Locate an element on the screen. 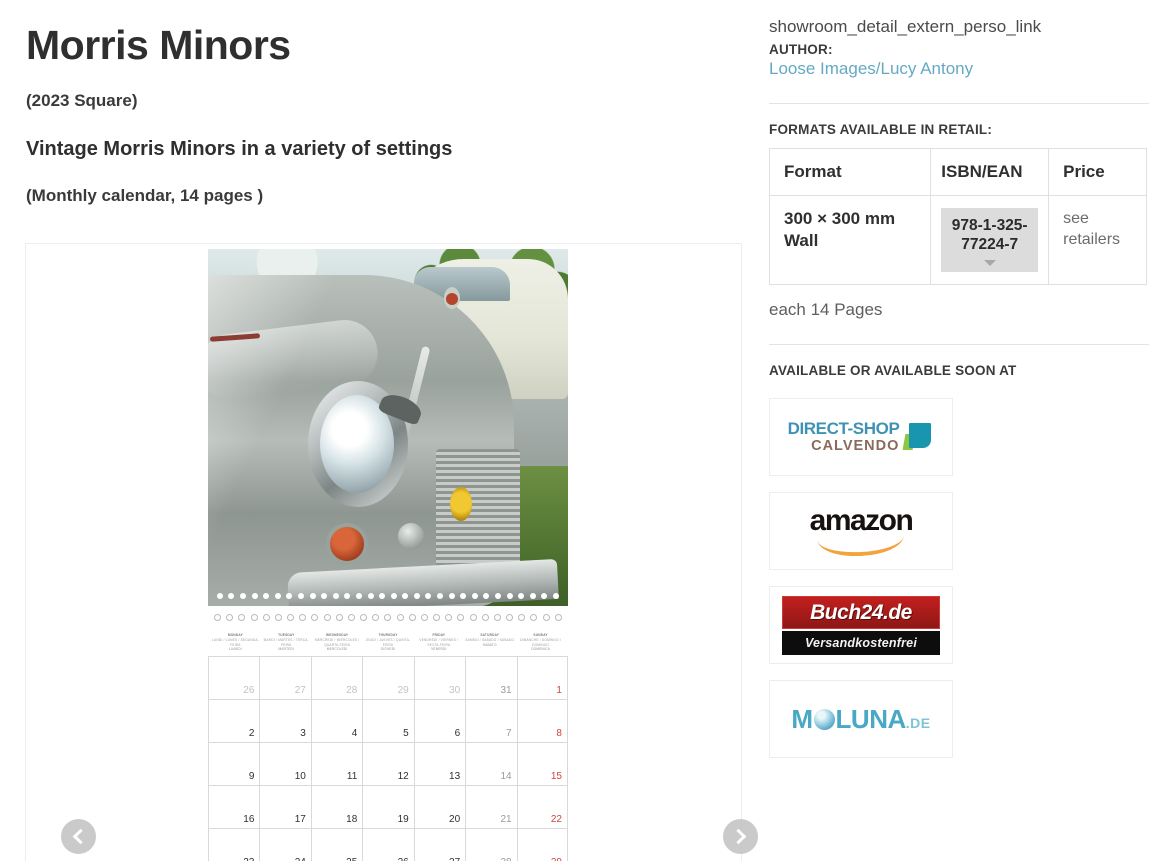 The height and width of the screenshot is (861, 1169). cell-isbn: 978-1-325-77224-7 is located at coordinates (990, 240).